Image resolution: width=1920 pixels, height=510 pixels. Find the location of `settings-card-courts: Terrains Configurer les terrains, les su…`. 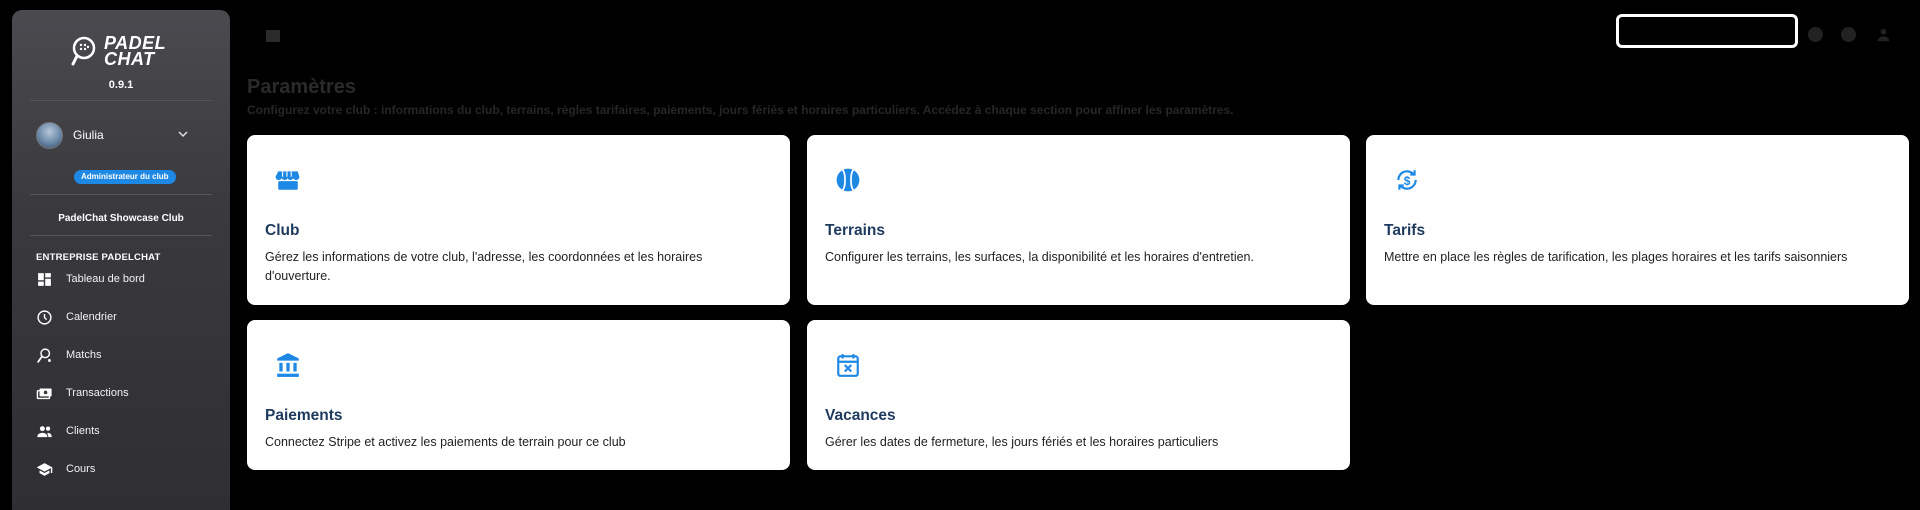

settings-card-courts: Terrains Configurer les terrains, les su… is located at coordinates (1078, 220).